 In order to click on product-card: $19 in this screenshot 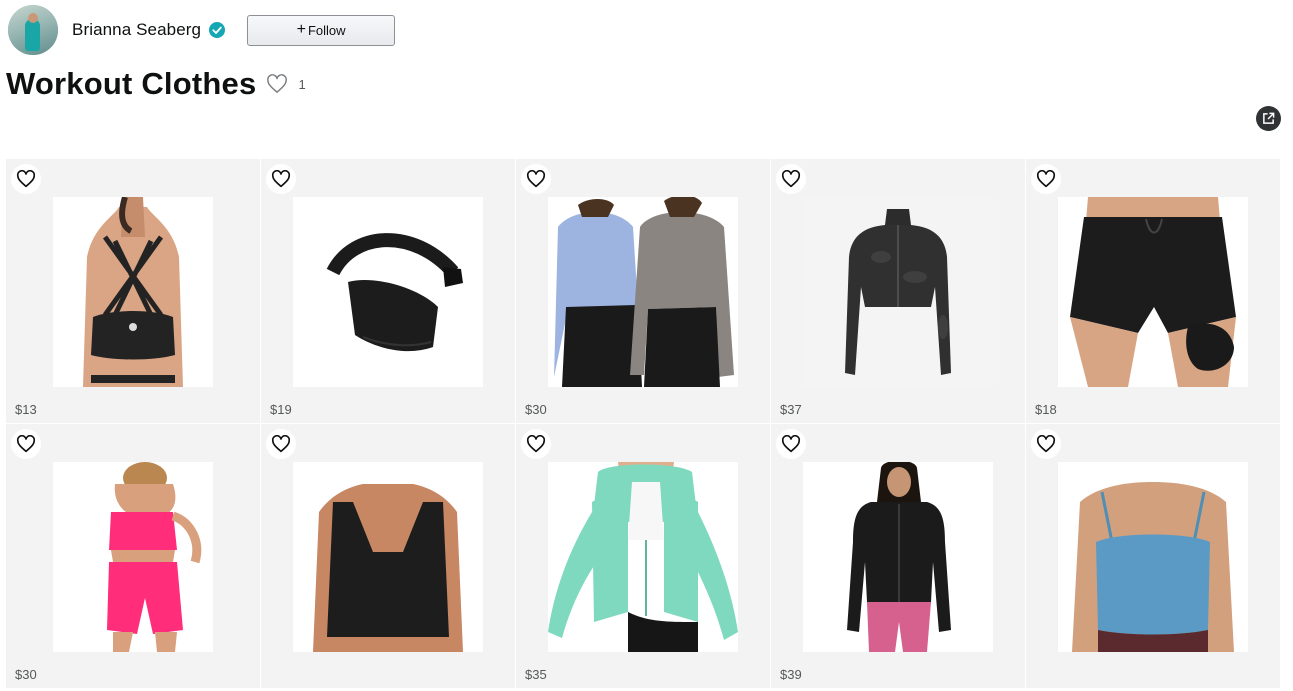, I will do `click(388, 291)`.